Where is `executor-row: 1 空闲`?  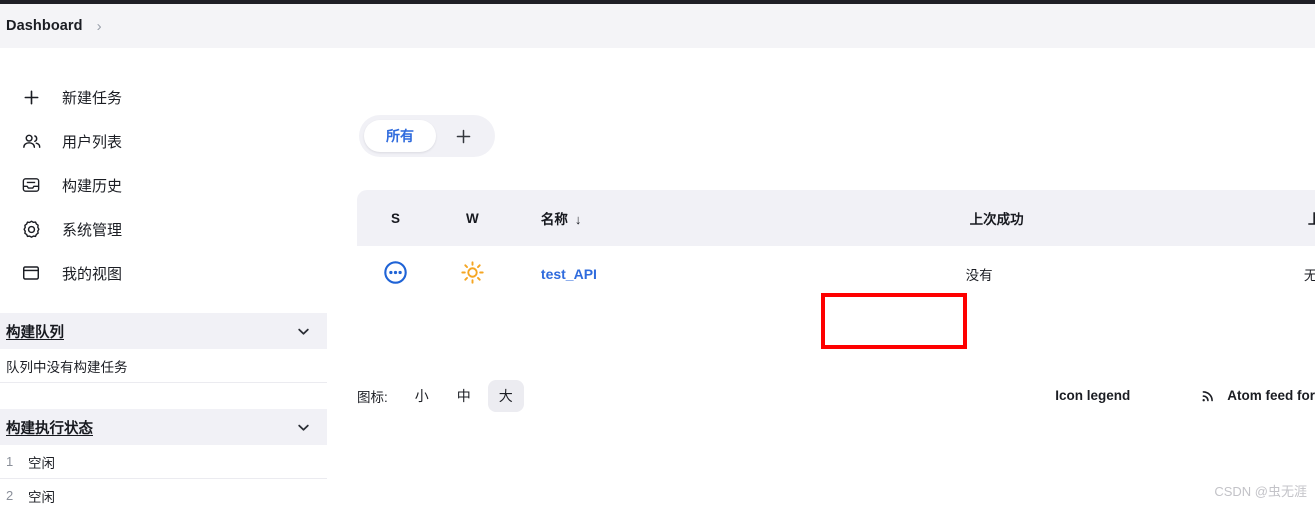 executor-row: 1 空闲 is located at coordinates (163, 462).